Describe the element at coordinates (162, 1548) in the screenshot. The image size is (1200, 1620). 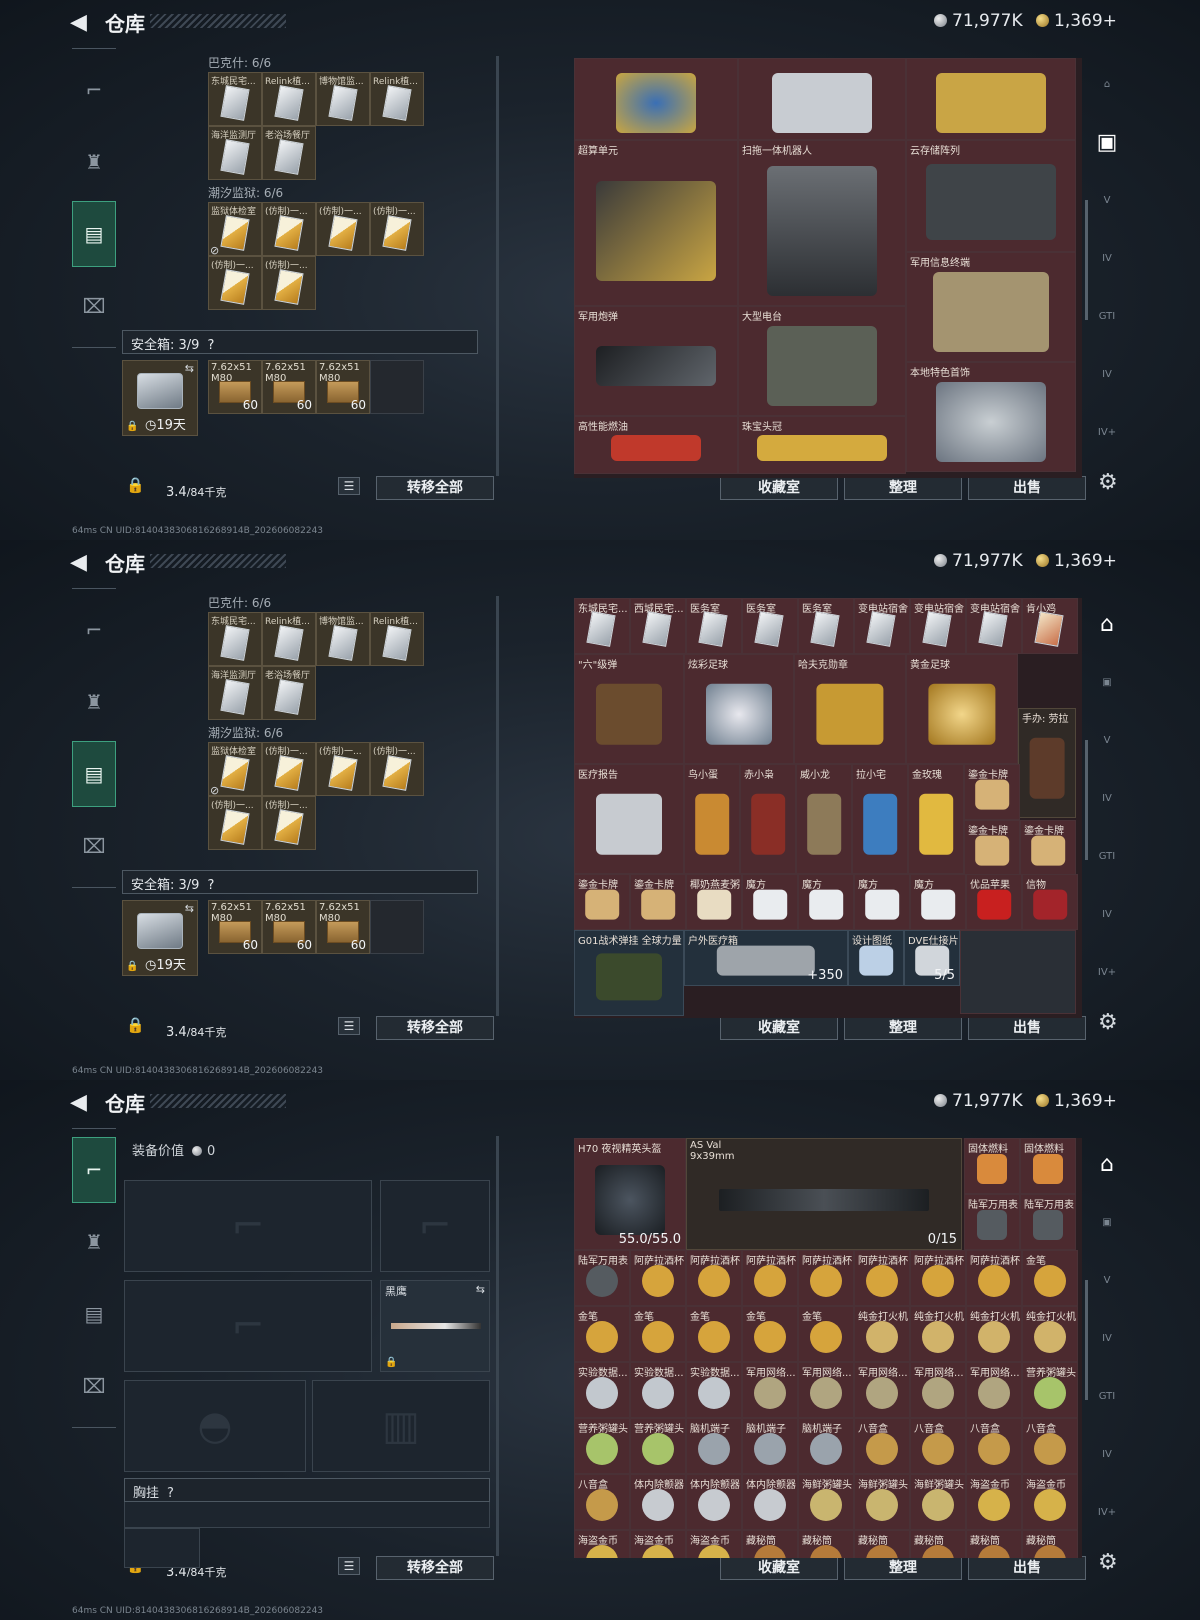
I see `chest-rig-item` at that location.